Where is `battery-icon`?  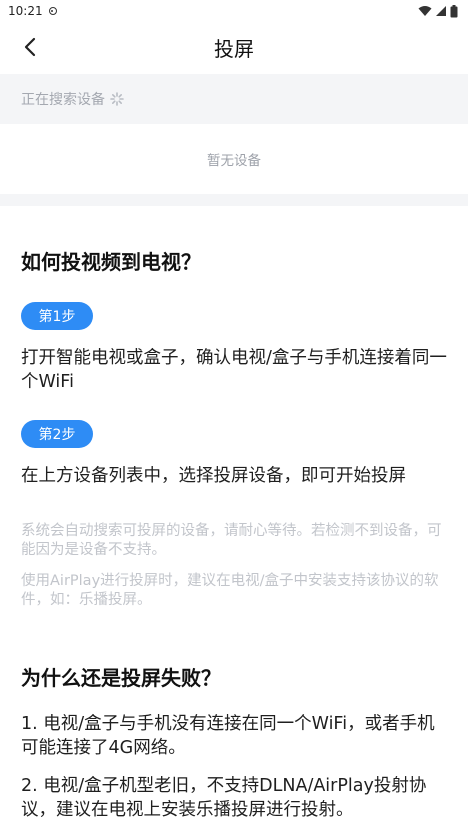 battery-icon is located at coordinates (454, 10).